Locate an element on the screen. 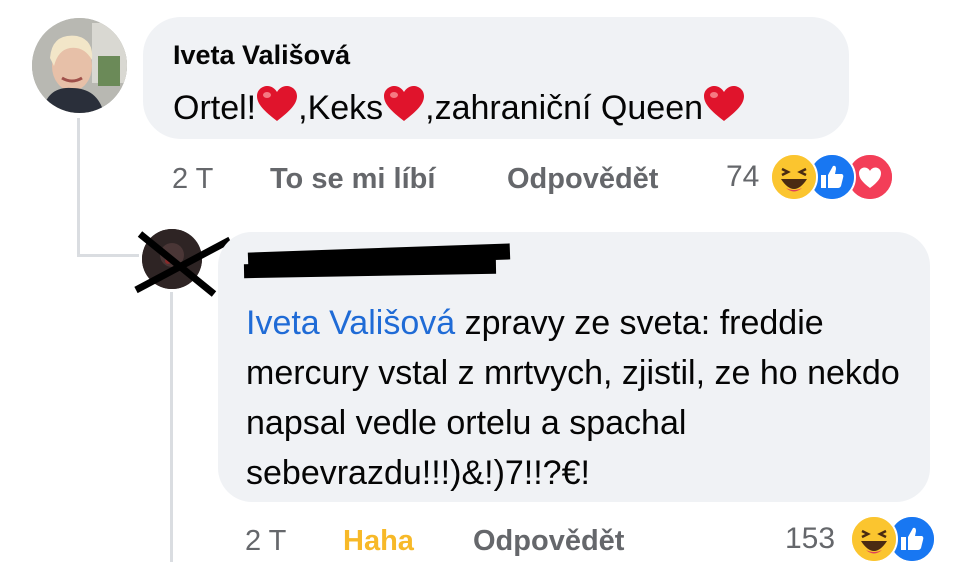 The height and width of the screenshot is (584, 960). mention-link: Iveta Vališová is located at coordinates (350, 323).